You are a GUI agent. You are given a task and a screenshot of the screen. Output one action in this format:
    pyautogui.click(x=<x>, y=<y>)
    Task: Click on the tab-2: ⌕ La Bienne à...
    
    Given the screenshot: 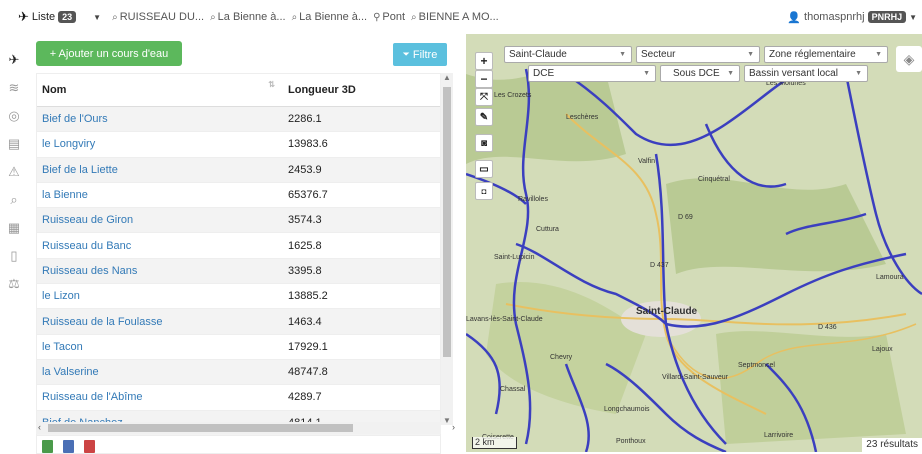 What is the action you would take?
    pyautogui.click(x=248, y=17)
    